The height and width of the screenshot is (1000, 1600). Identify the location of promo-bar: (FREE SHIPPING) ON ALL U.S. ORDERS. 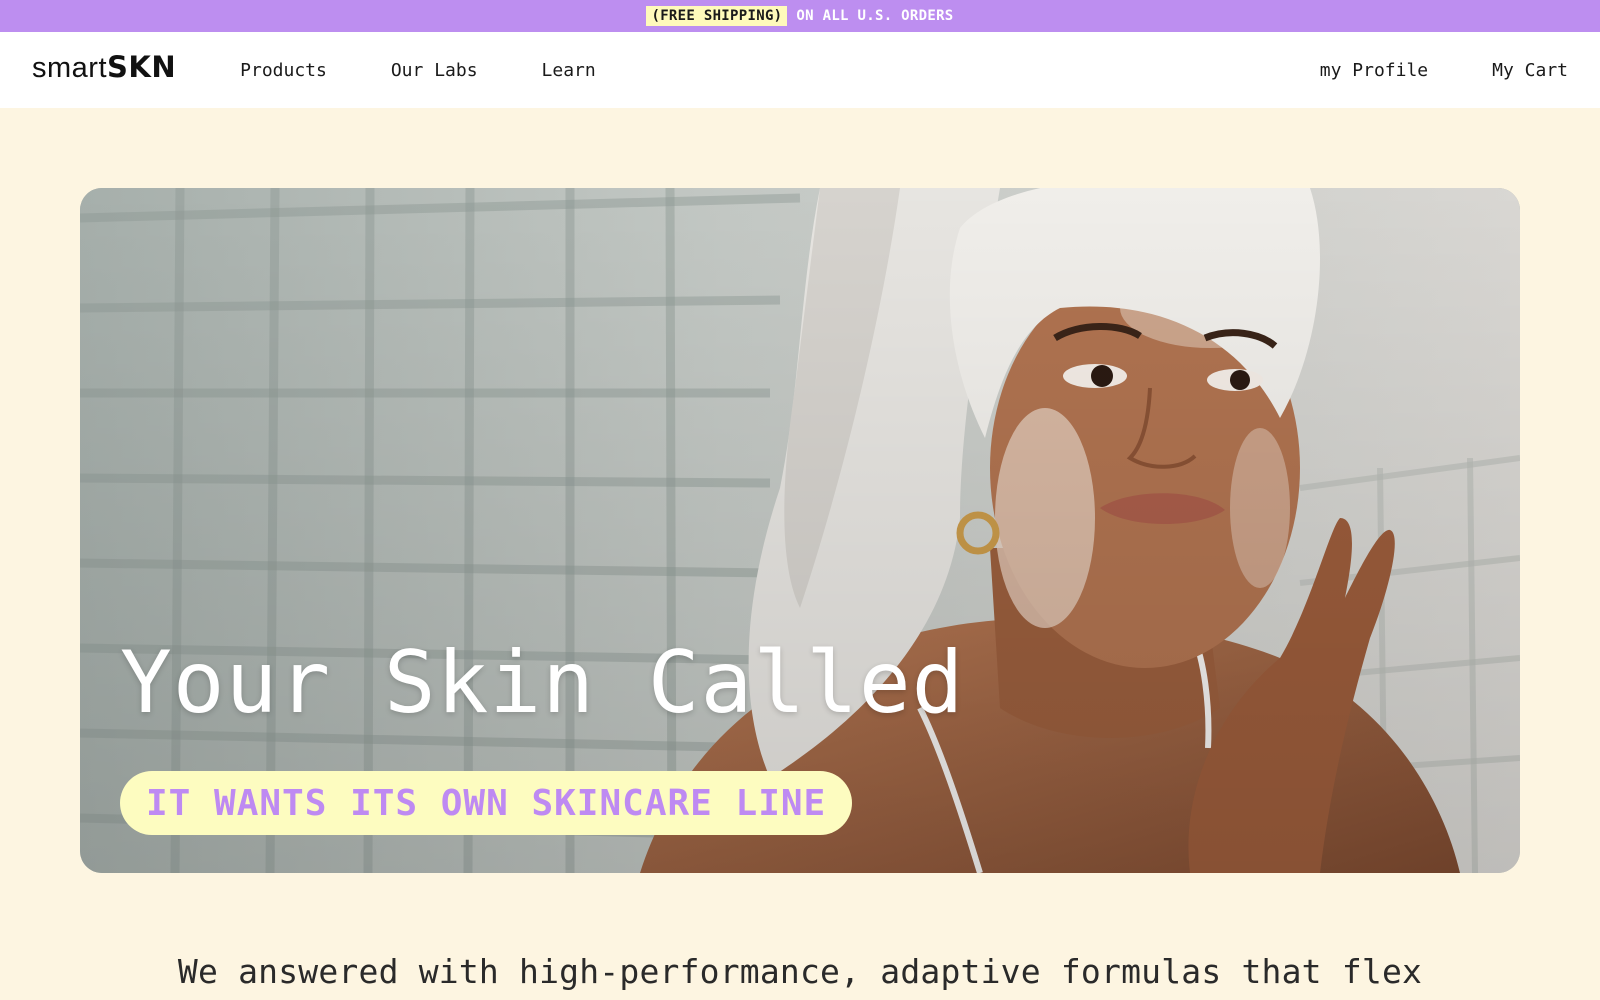
(800, 16).